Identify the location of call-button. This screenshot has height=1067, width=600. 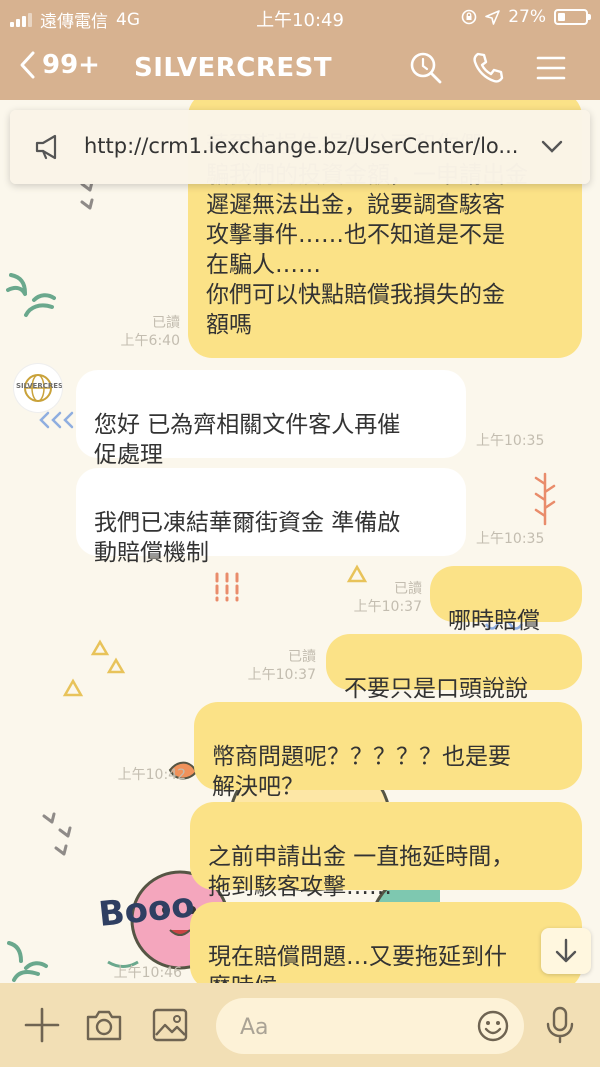
(488, 68).